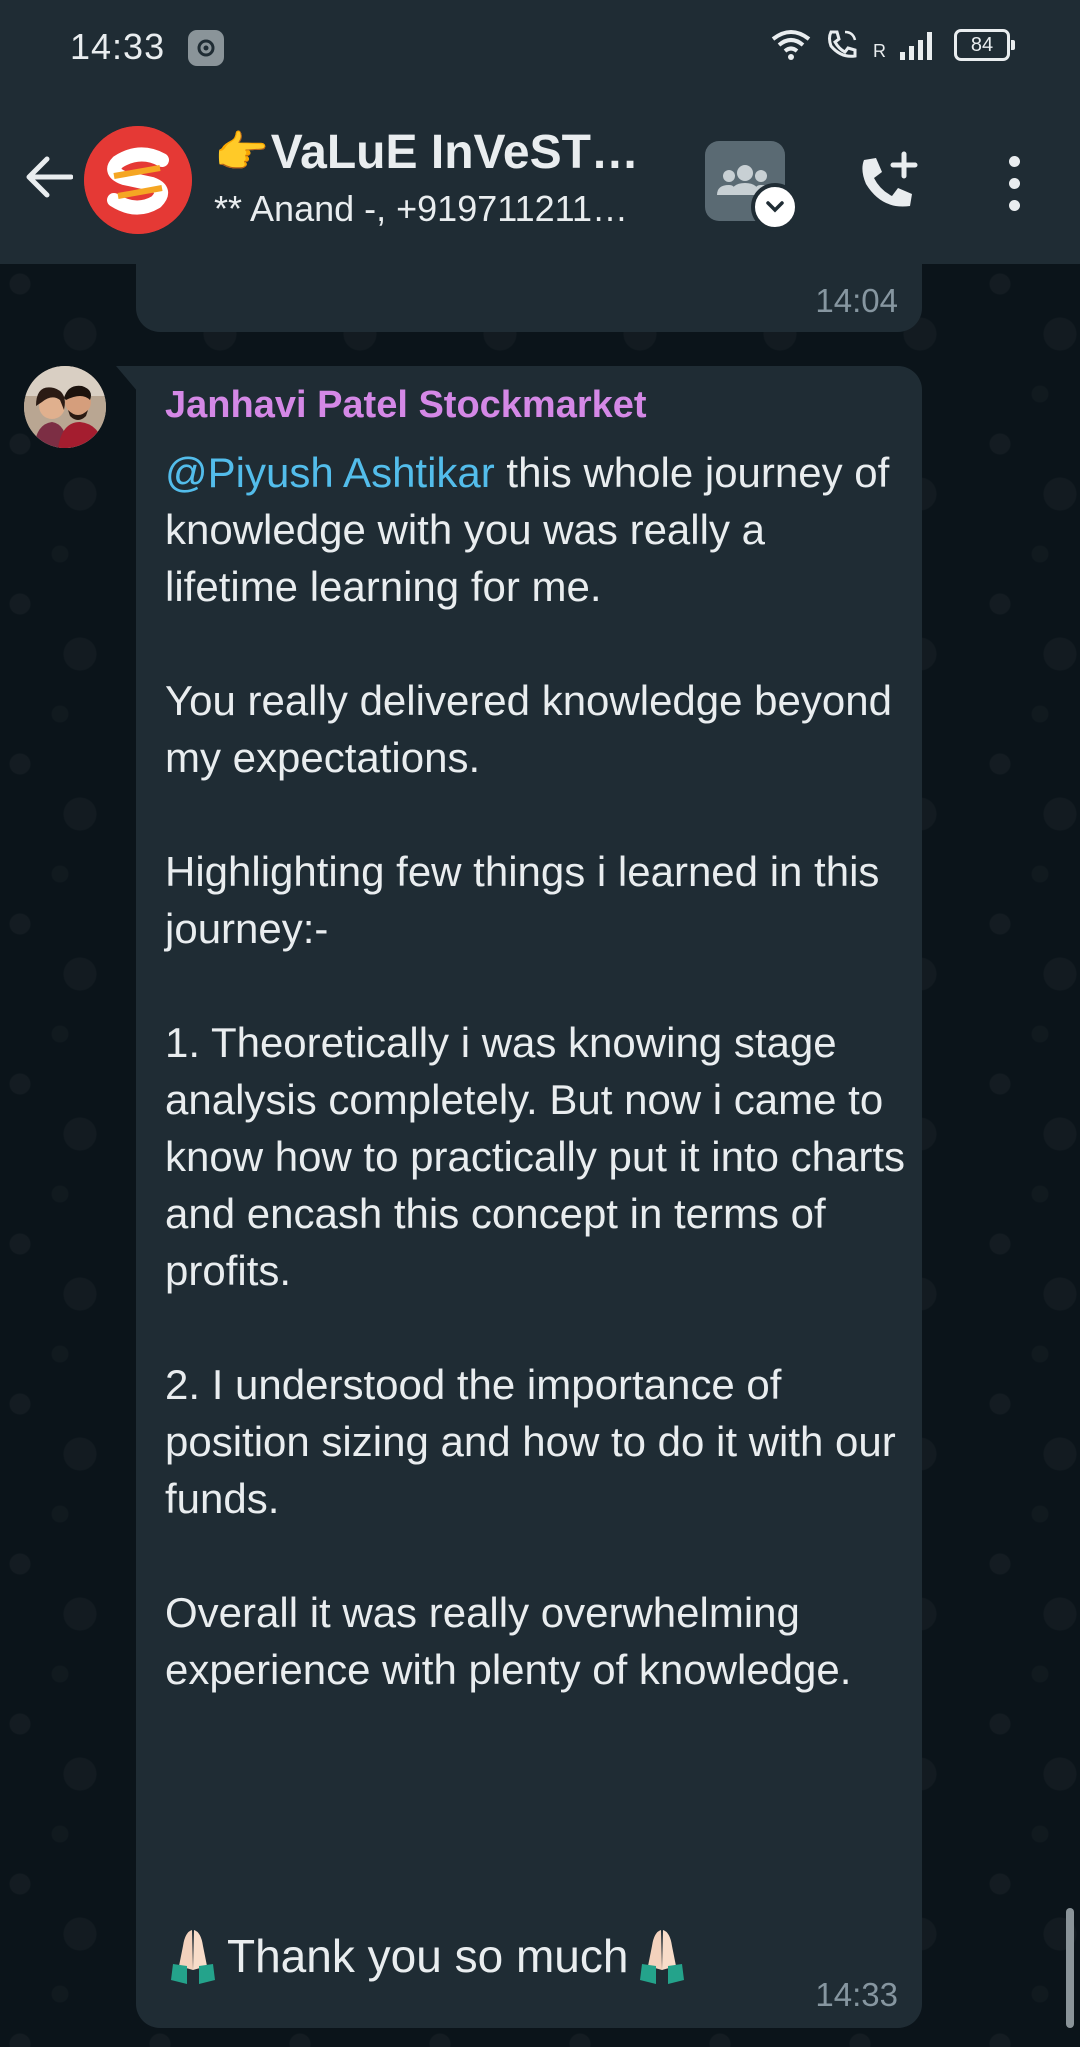 This screenshot has height=2047, width=1080. I want to click on scrollbar-thumb, so click(1070, 1968).